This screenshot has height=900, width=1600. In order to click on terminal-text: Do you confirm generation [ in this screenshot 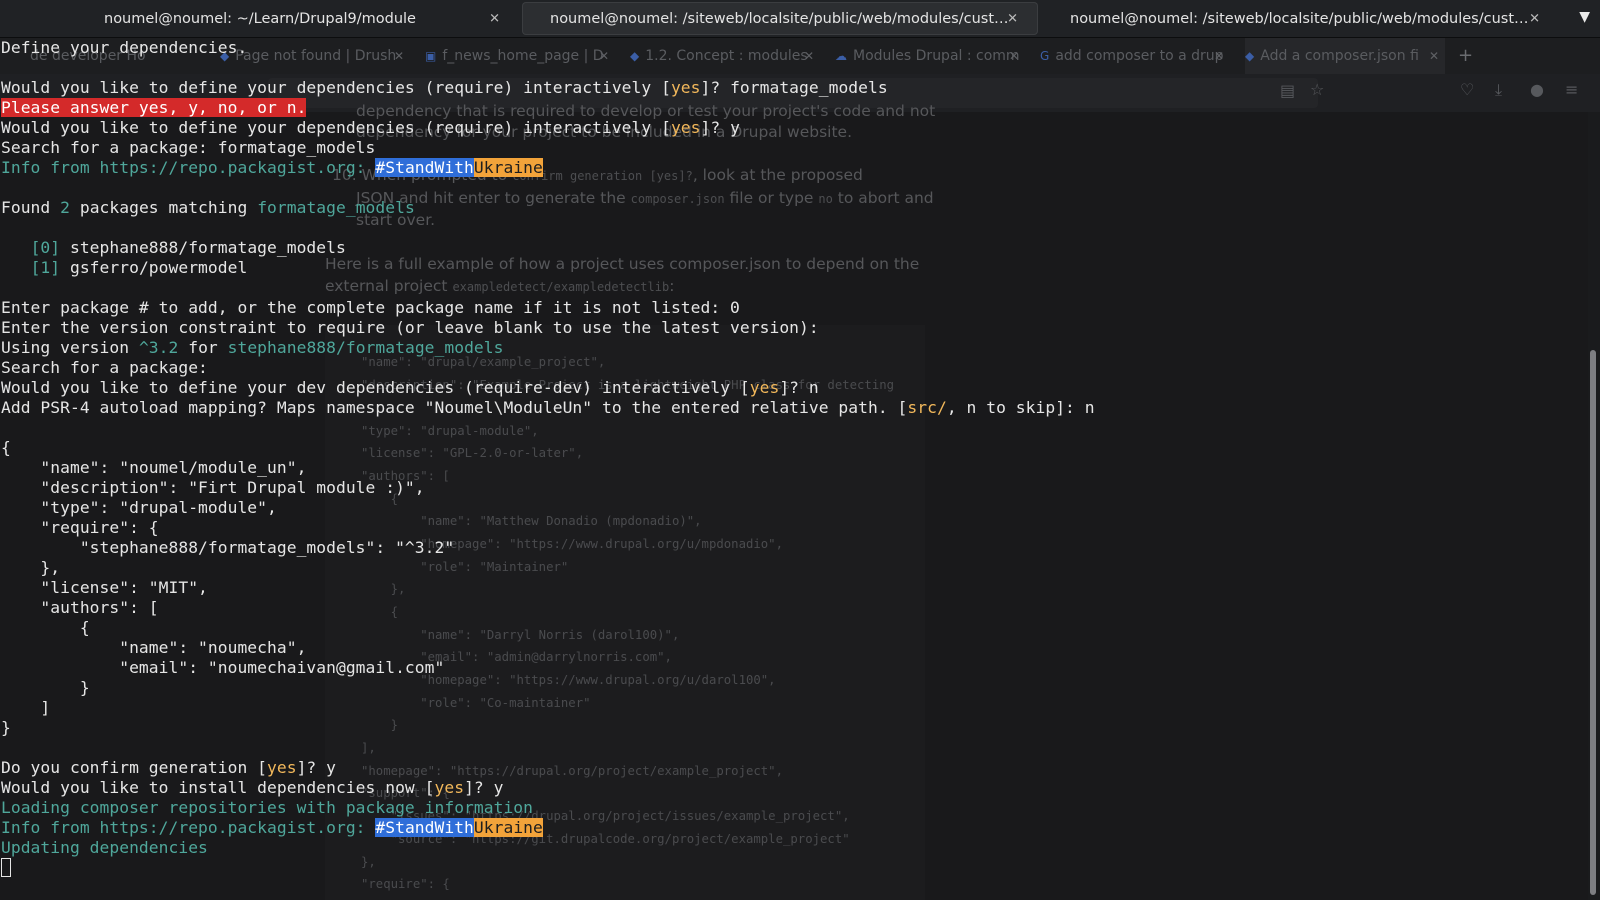, I will do `click(134, 767)`.